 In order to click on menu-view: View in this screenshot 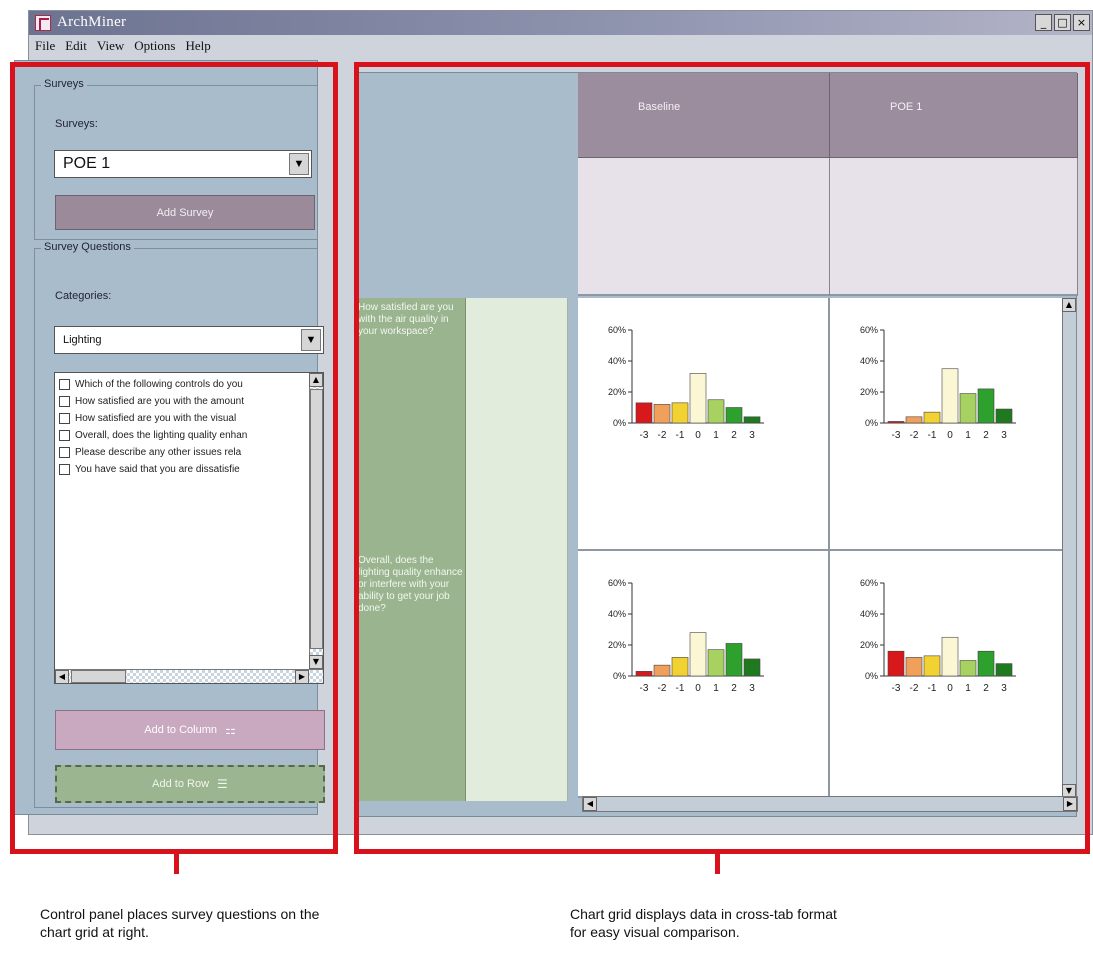, I will do `click(110, 46)`.